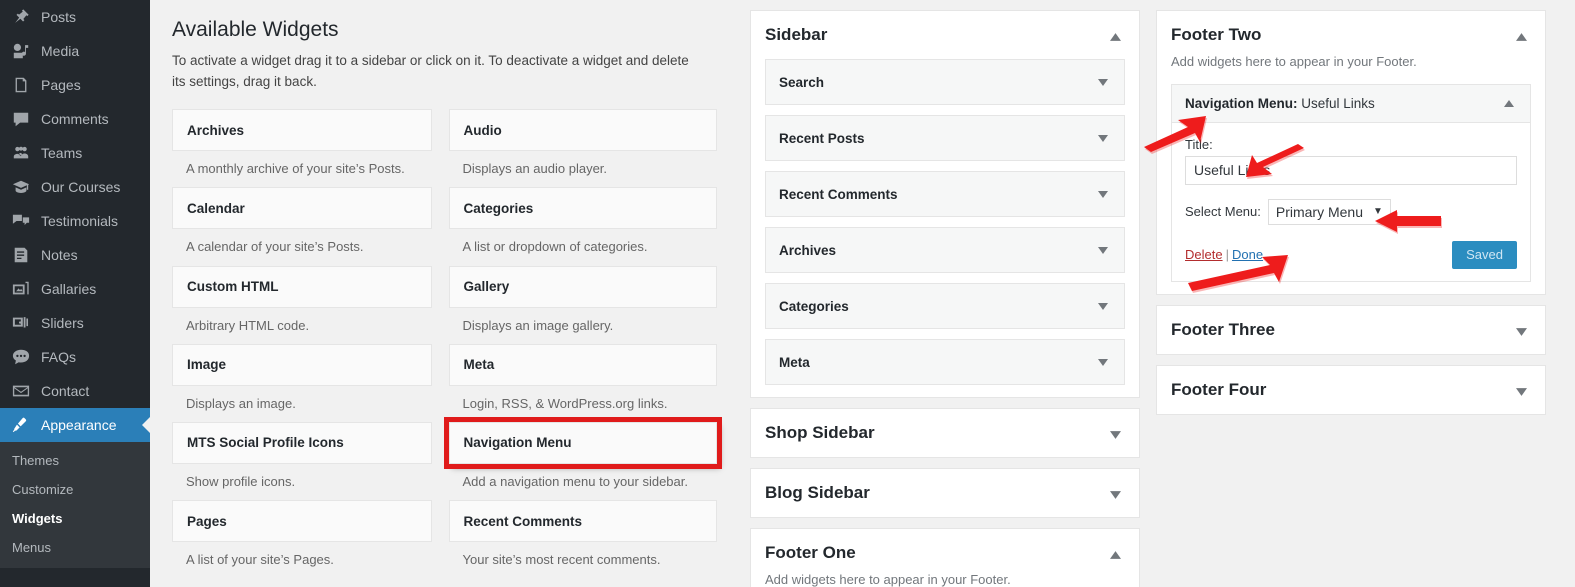  I want to click on available-widget-cell: Image Displays an image., so click(308, 382).